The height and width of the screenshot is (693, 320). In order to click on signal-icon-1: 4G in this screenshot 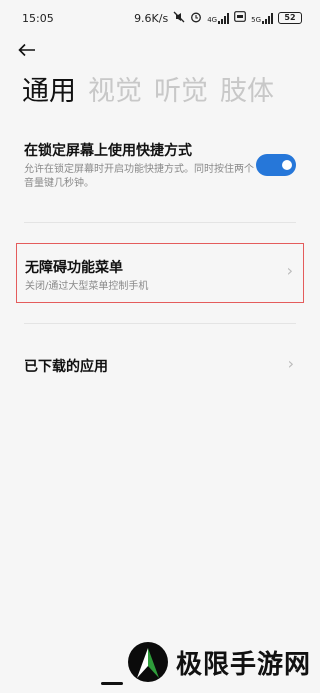, I will do `click(218, 18)`.